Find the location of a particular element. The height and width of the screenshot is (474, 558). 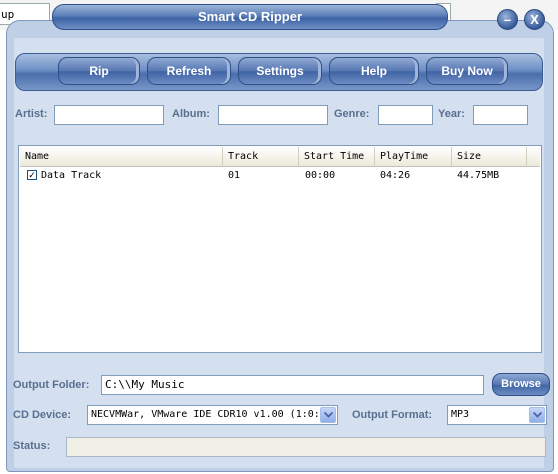

rip-button: Rip is located at coordinates (99, 71).